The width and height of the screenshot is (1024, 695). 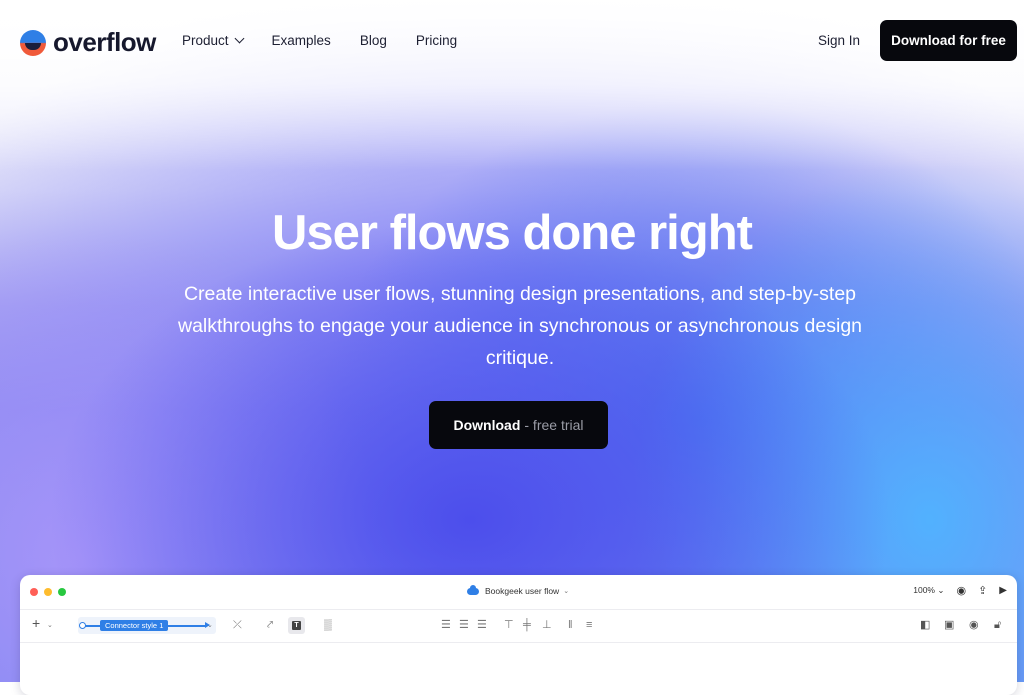 I want to click on nav-item-label: Examples, so click(x=301, y=40).